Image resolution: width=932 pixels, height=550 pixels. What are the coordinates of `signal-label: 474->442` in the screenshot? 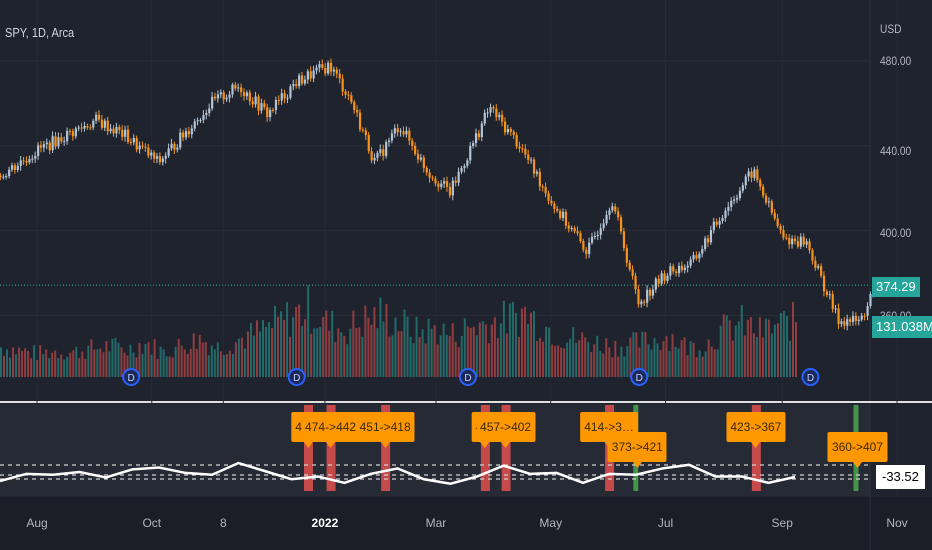 It's located at (331, 430).